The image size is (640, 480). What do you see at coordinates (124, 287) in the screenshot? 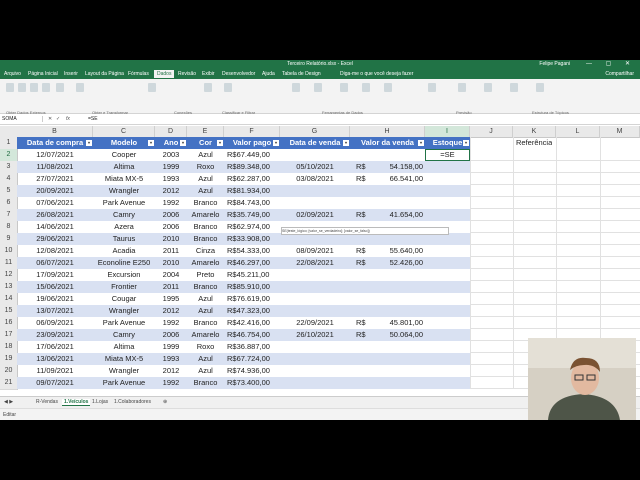
I see `cell-modelo: Frontier` at bounding box center [124, 287].